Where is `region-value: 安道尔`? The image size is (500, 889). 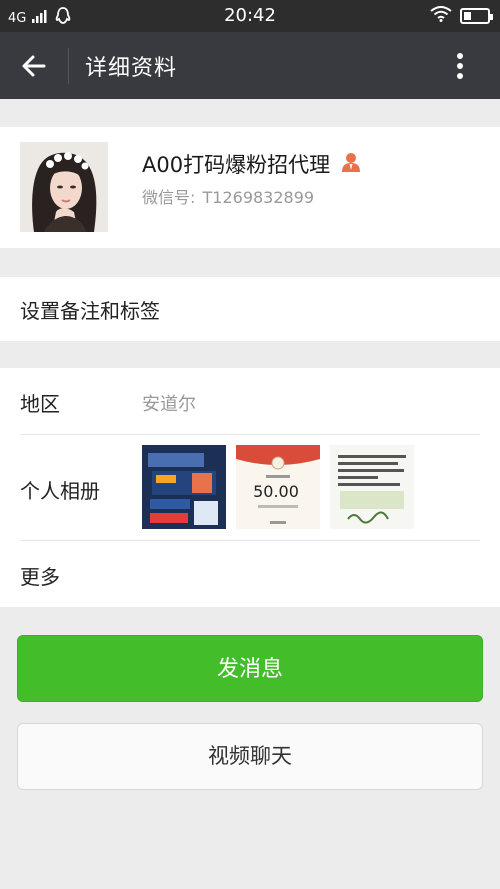 region-value: 安道尔 is located at coordinates (169, 404).